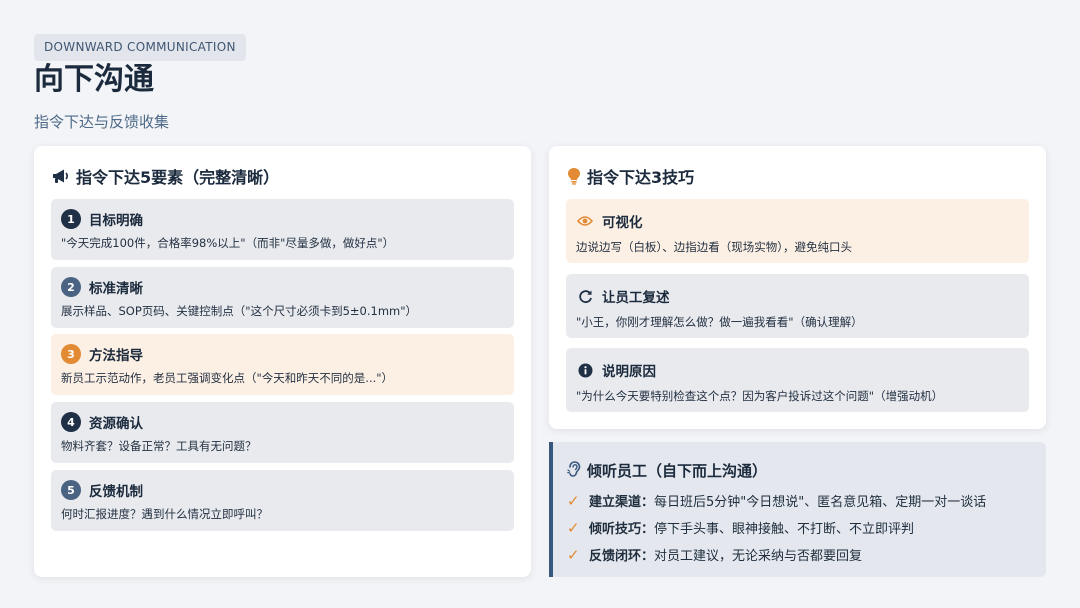  What do you see at coordinates (71, 422) in the screenshot?
I see `number-badge: 4` at bounding box center [71, 422].